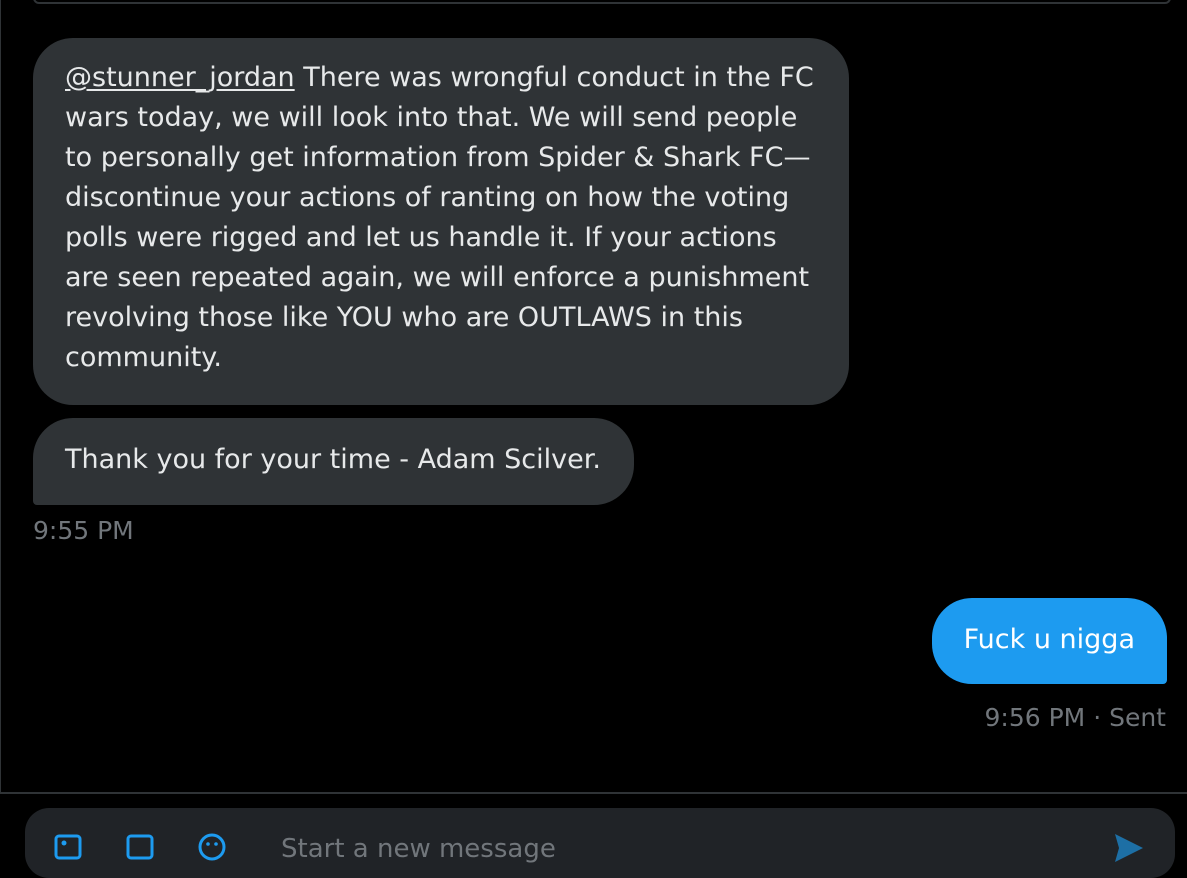  What do you see at coordinates (593, 793) in the screenshot?
I see `composer-divider` at bounding box center [593, 793].